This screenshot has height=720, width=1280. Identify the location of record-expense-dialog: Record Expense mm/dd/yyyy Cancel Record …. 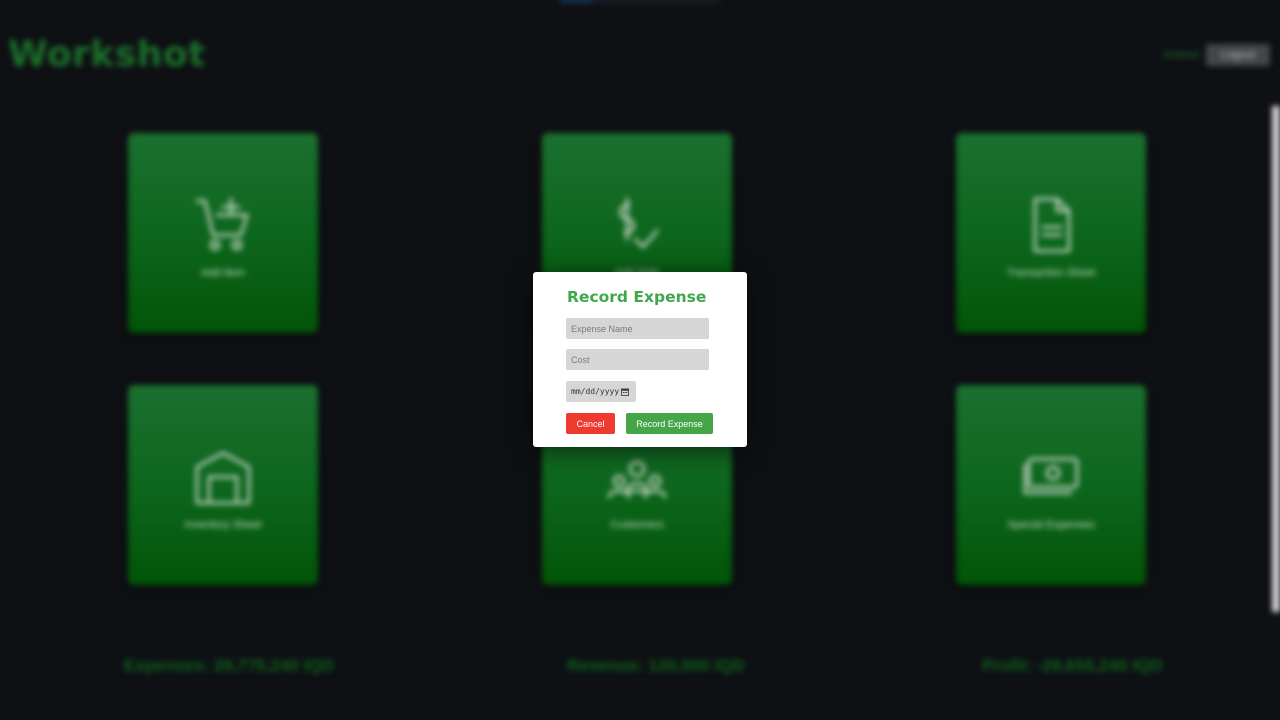
(640, 359).